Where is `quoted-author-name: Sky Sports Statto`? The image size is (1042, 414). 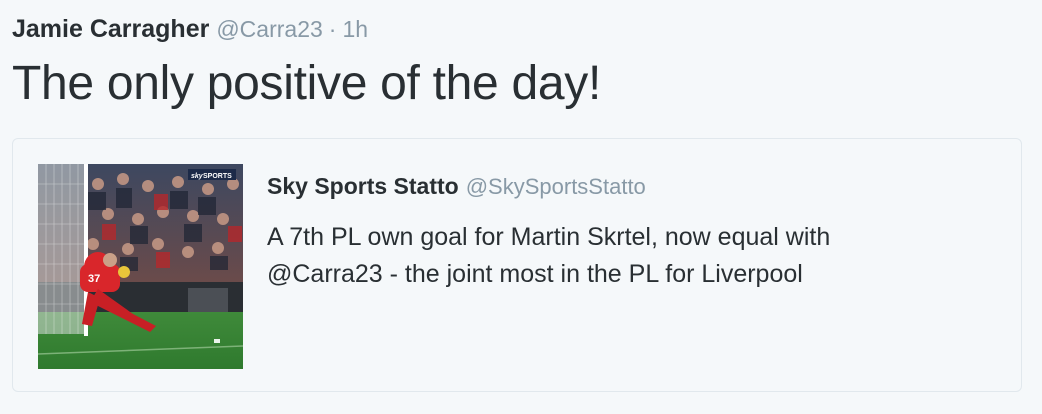 quoted-author-name: Sky Sports Statto is located at coordinates (363, 186).